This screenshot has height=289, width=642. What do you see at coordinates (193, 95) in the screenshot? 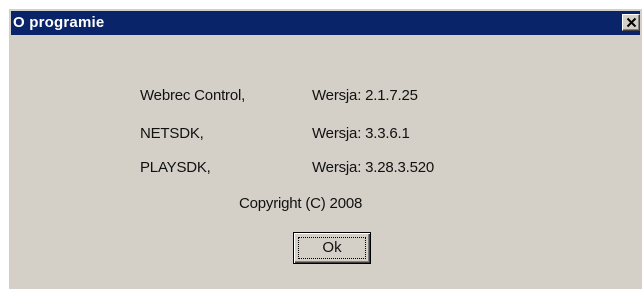
I see `component-name-webrec: Webrec Control,` at bounding box center [193, 95].